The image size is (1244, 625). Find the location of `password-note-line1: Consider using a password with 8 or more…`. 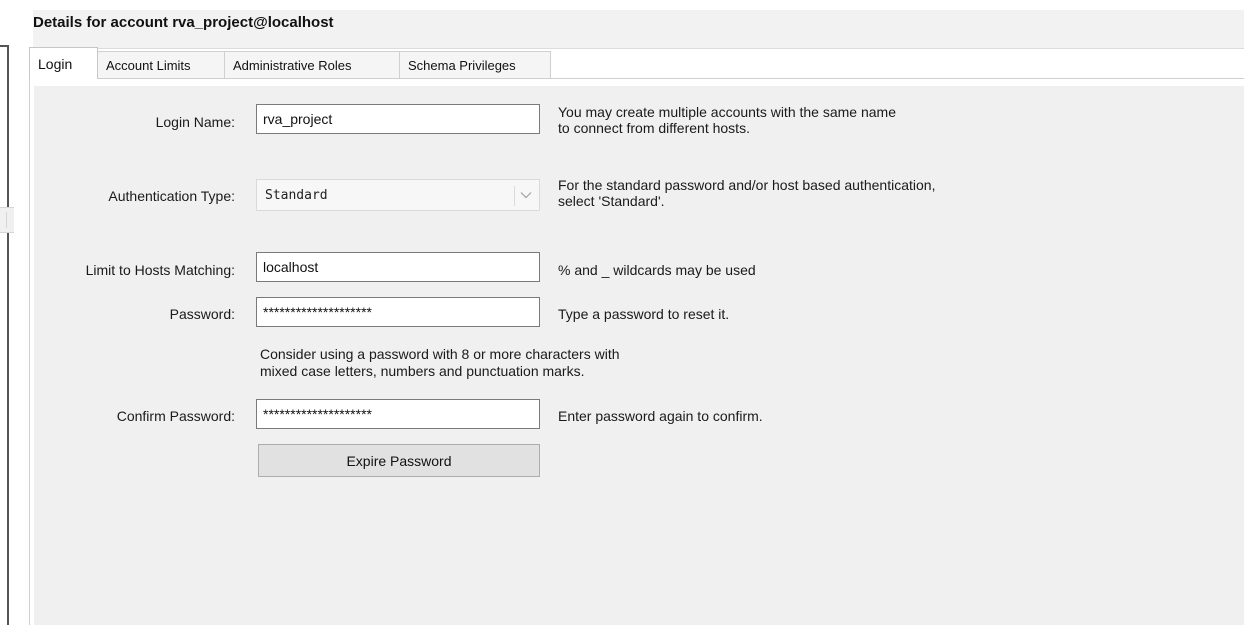

password-note-line1: Consider using a password with 8 or more… is located at coordinates (440, 354).